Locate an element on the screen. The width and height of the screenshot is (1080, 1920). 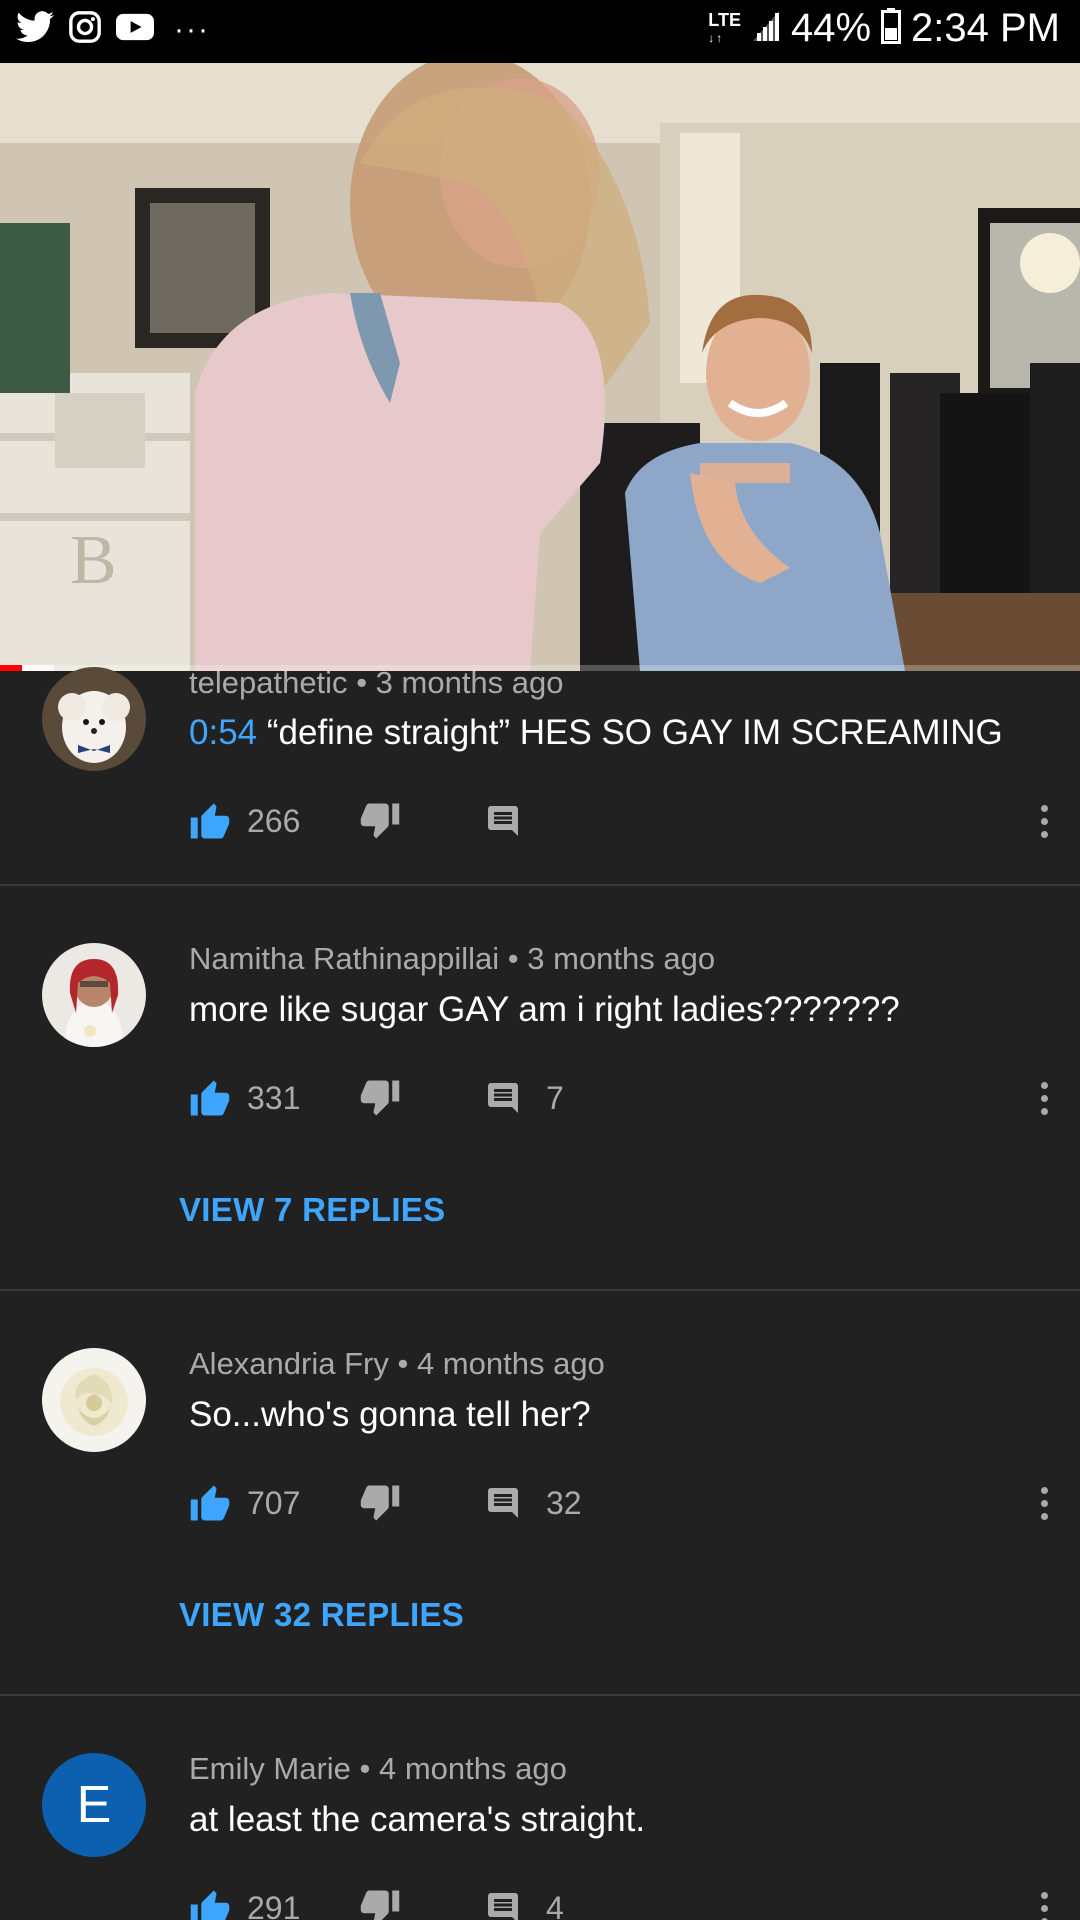
avatar: E is located at coordinates (94, 1805).